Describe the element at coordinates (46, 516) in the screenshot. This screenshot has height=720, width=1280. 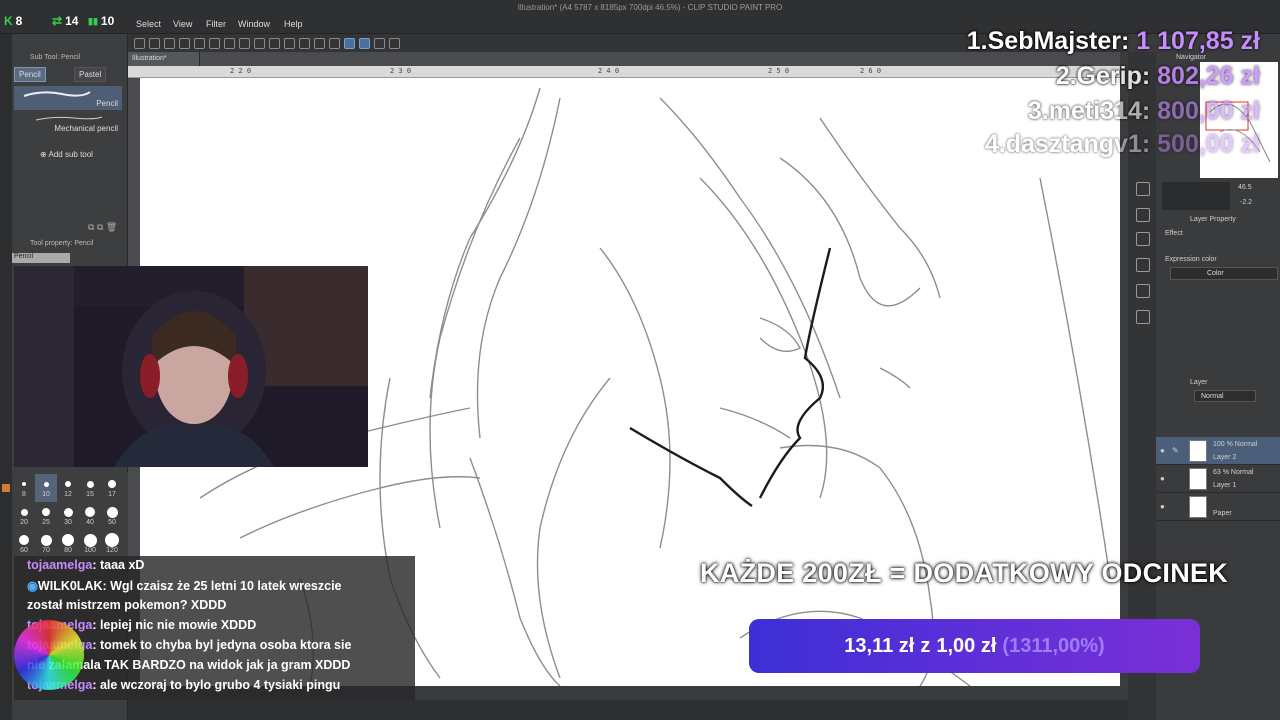
I see `brush-size-25: 25` at that location.